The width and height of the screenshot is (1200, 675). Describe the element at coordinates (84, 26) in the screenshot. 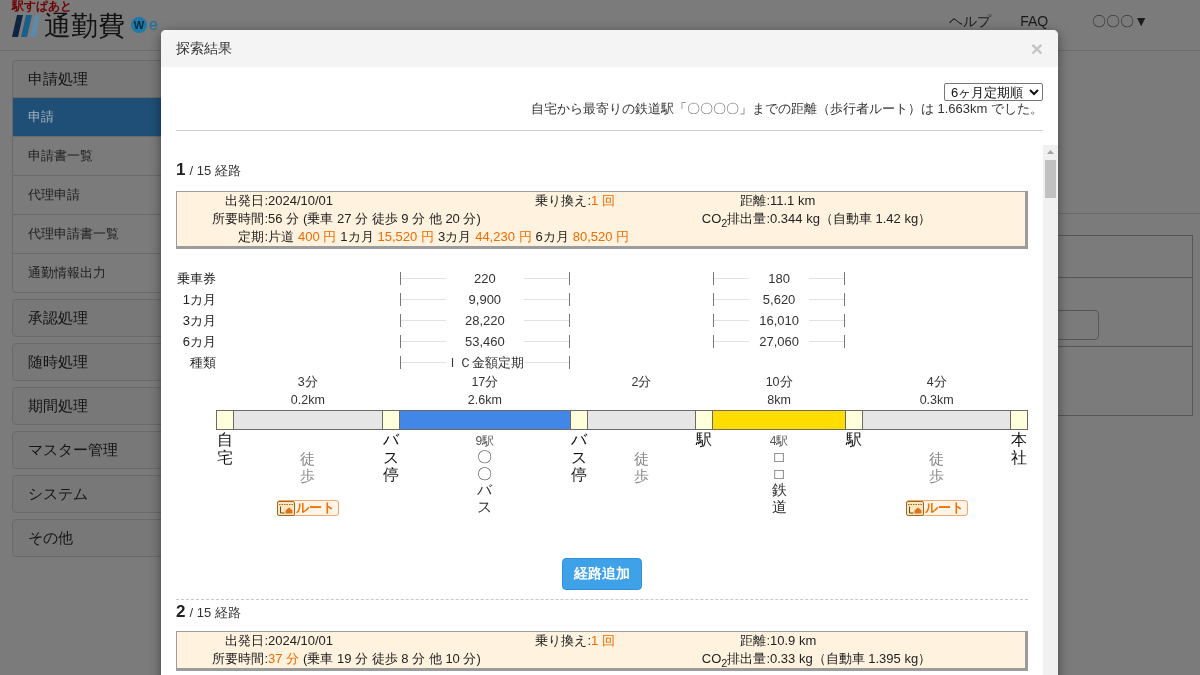

I see `logo-title: 通勤費` at that location.